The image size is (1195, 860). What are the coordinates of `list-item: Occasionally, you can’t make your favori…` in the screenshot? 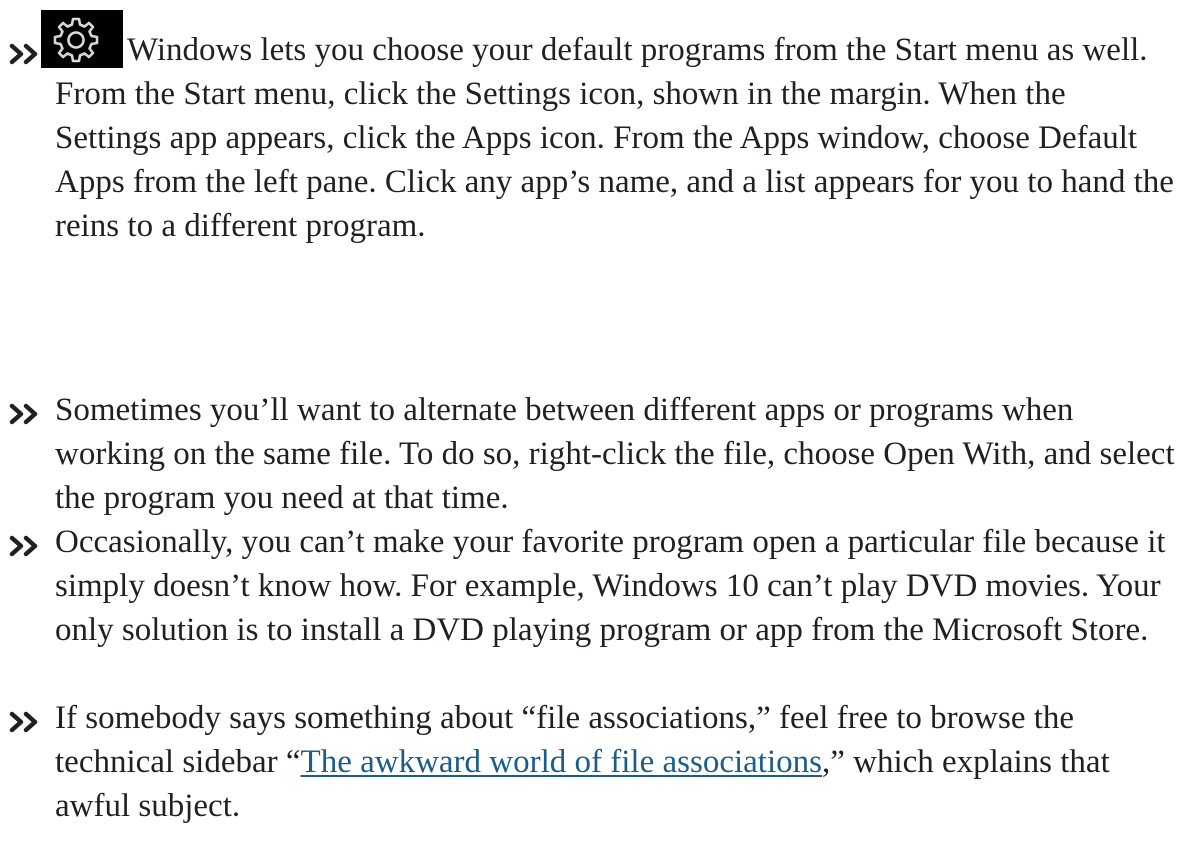 It's located at (592, 586).